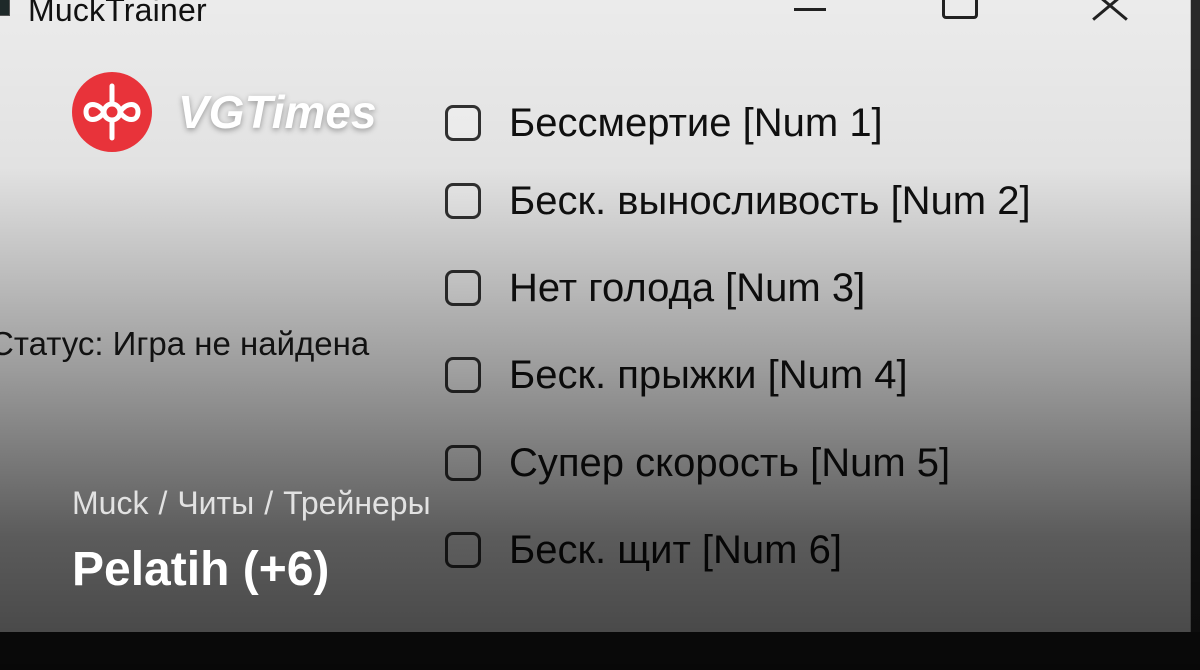  I want to click on vgtimes-logo: VGTimes, so click(224, 112).